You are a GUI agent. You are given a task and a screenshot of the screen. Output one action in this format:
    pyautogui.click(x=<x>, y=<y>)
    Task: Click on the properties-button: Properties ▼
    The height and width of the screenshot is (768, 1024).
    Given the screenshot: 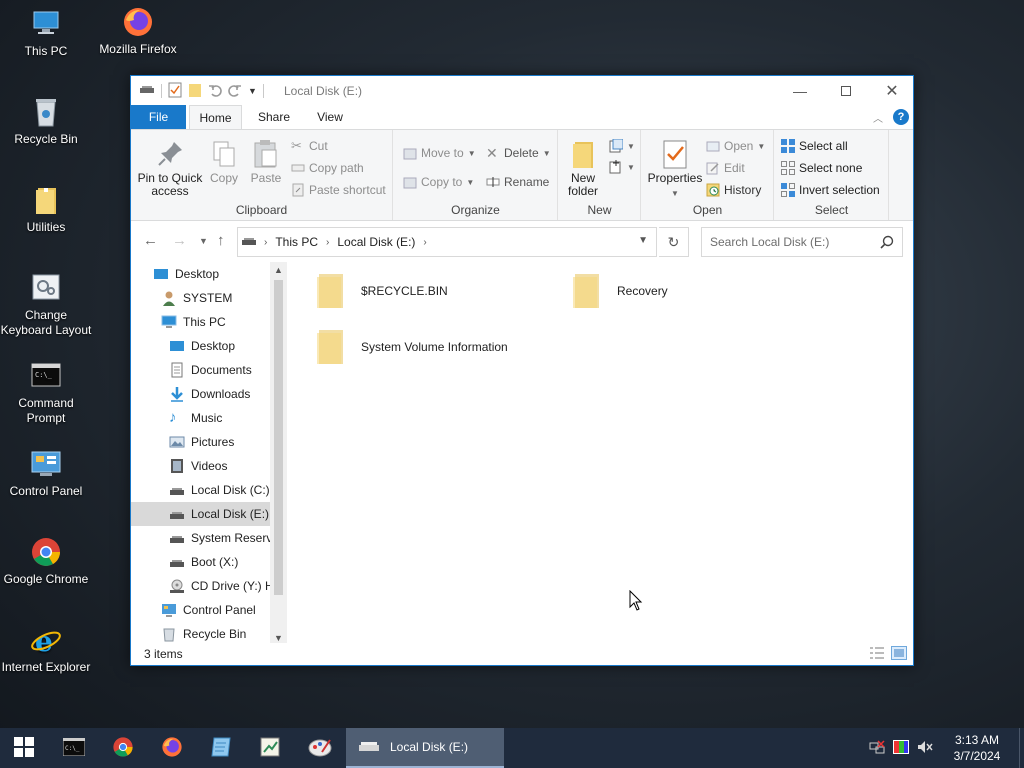 What is the action you would take?
    pyautogui.click(x=675, y=169)
    